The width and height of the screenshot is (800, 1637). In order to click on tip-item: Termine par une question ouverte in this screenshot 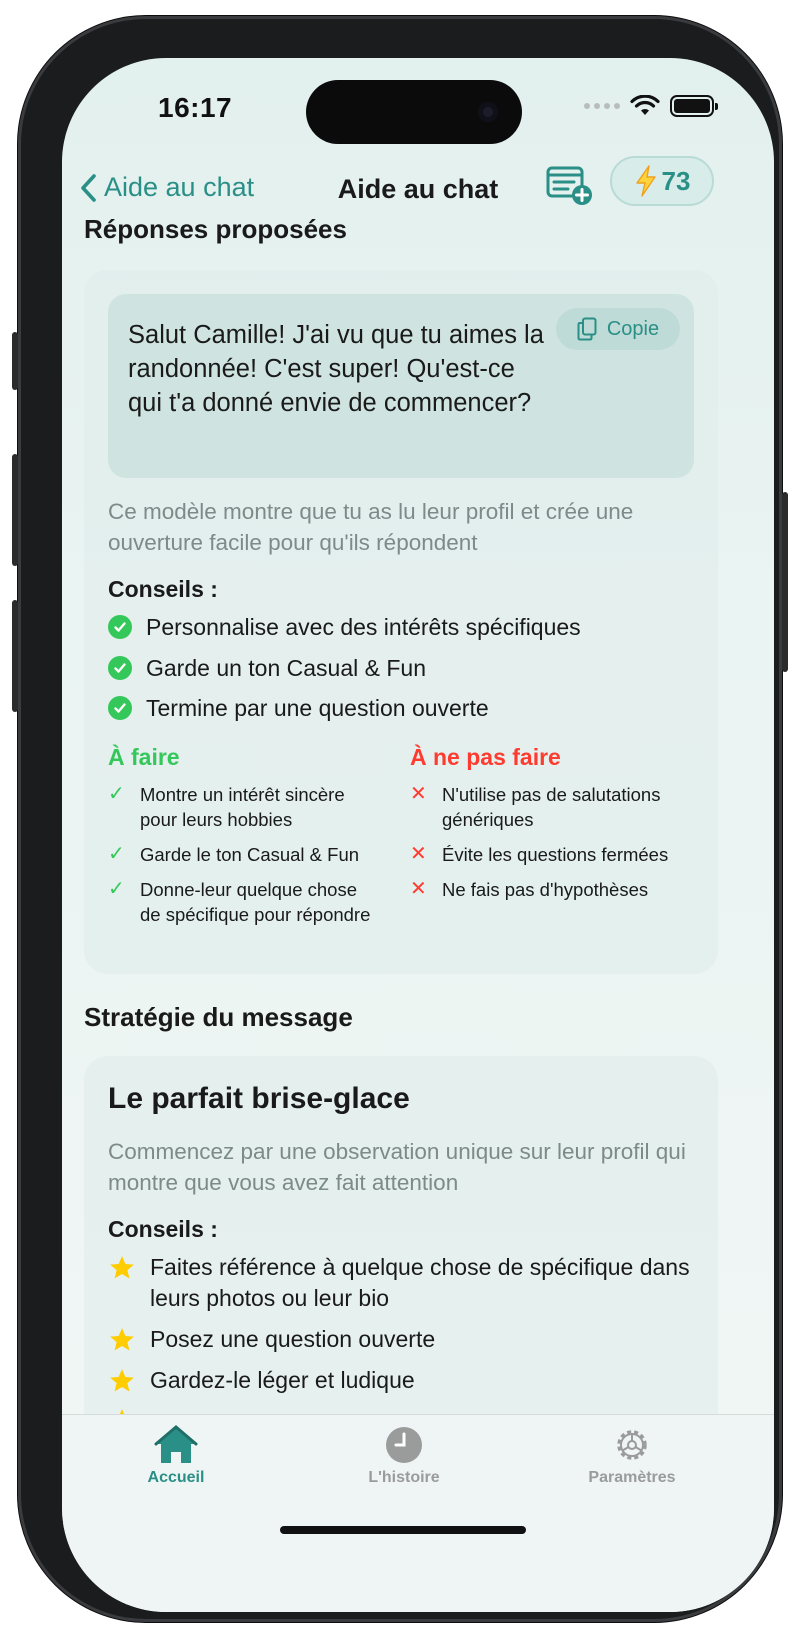, I will do `click(403, 708)`.